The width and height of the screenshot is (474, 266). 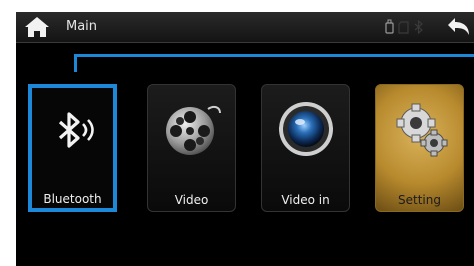 What do you see at coordinates (191, 200) in the screenshot?
I see `tile-label-video: Video` at bounding box center [191, 200].